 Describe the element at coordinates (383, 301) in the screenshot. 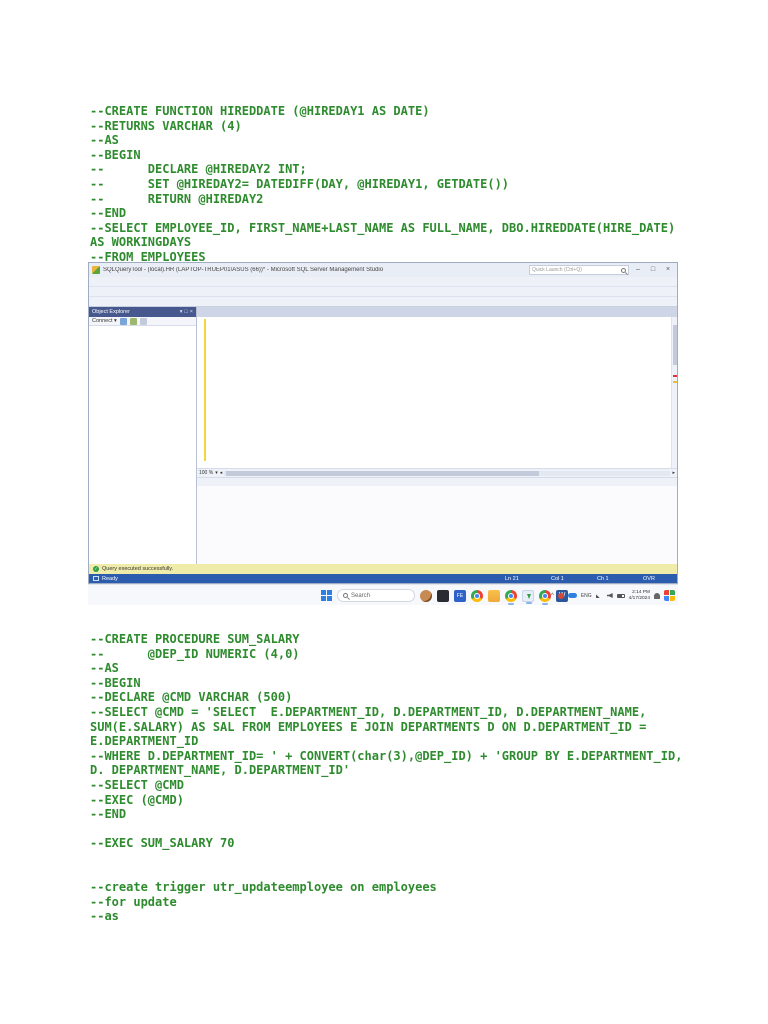

I see `toolbar-sql-editor` at that location.